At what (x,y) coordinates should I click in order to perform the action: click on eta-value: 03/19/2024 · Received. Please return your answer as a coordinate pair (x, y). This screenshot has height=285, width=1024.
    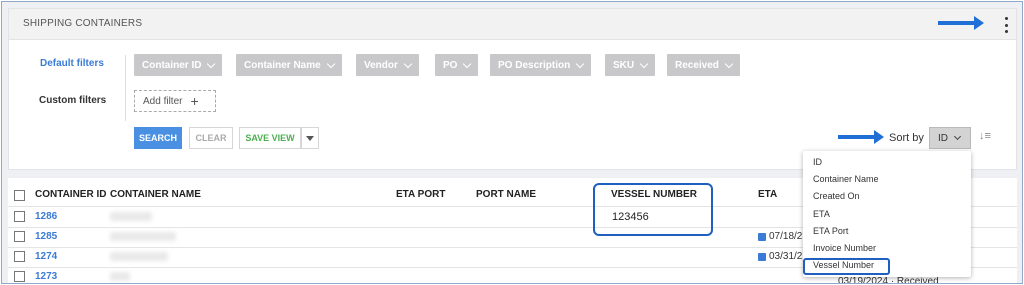
    Looking at the image, I should click on (888, 280).